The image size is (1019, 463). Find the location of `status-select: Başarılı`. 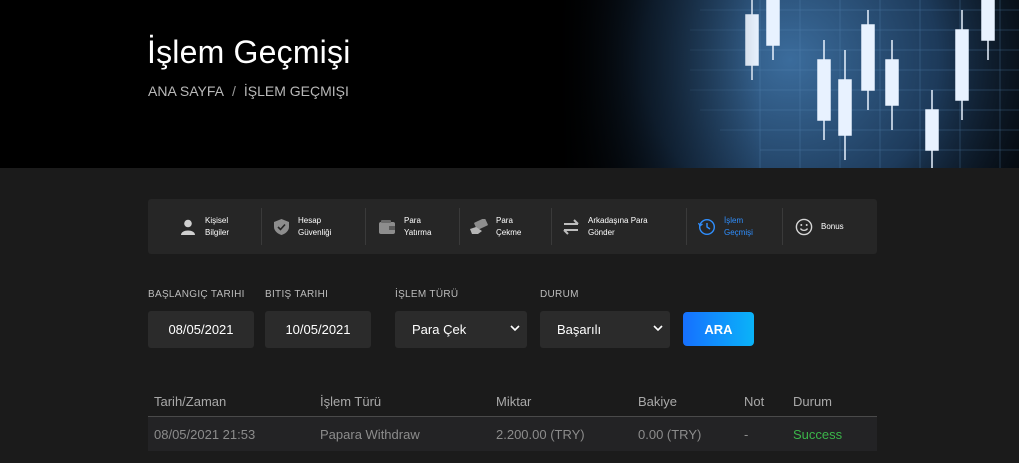

status-select: Başarılı is located at coordinates (605, 329).